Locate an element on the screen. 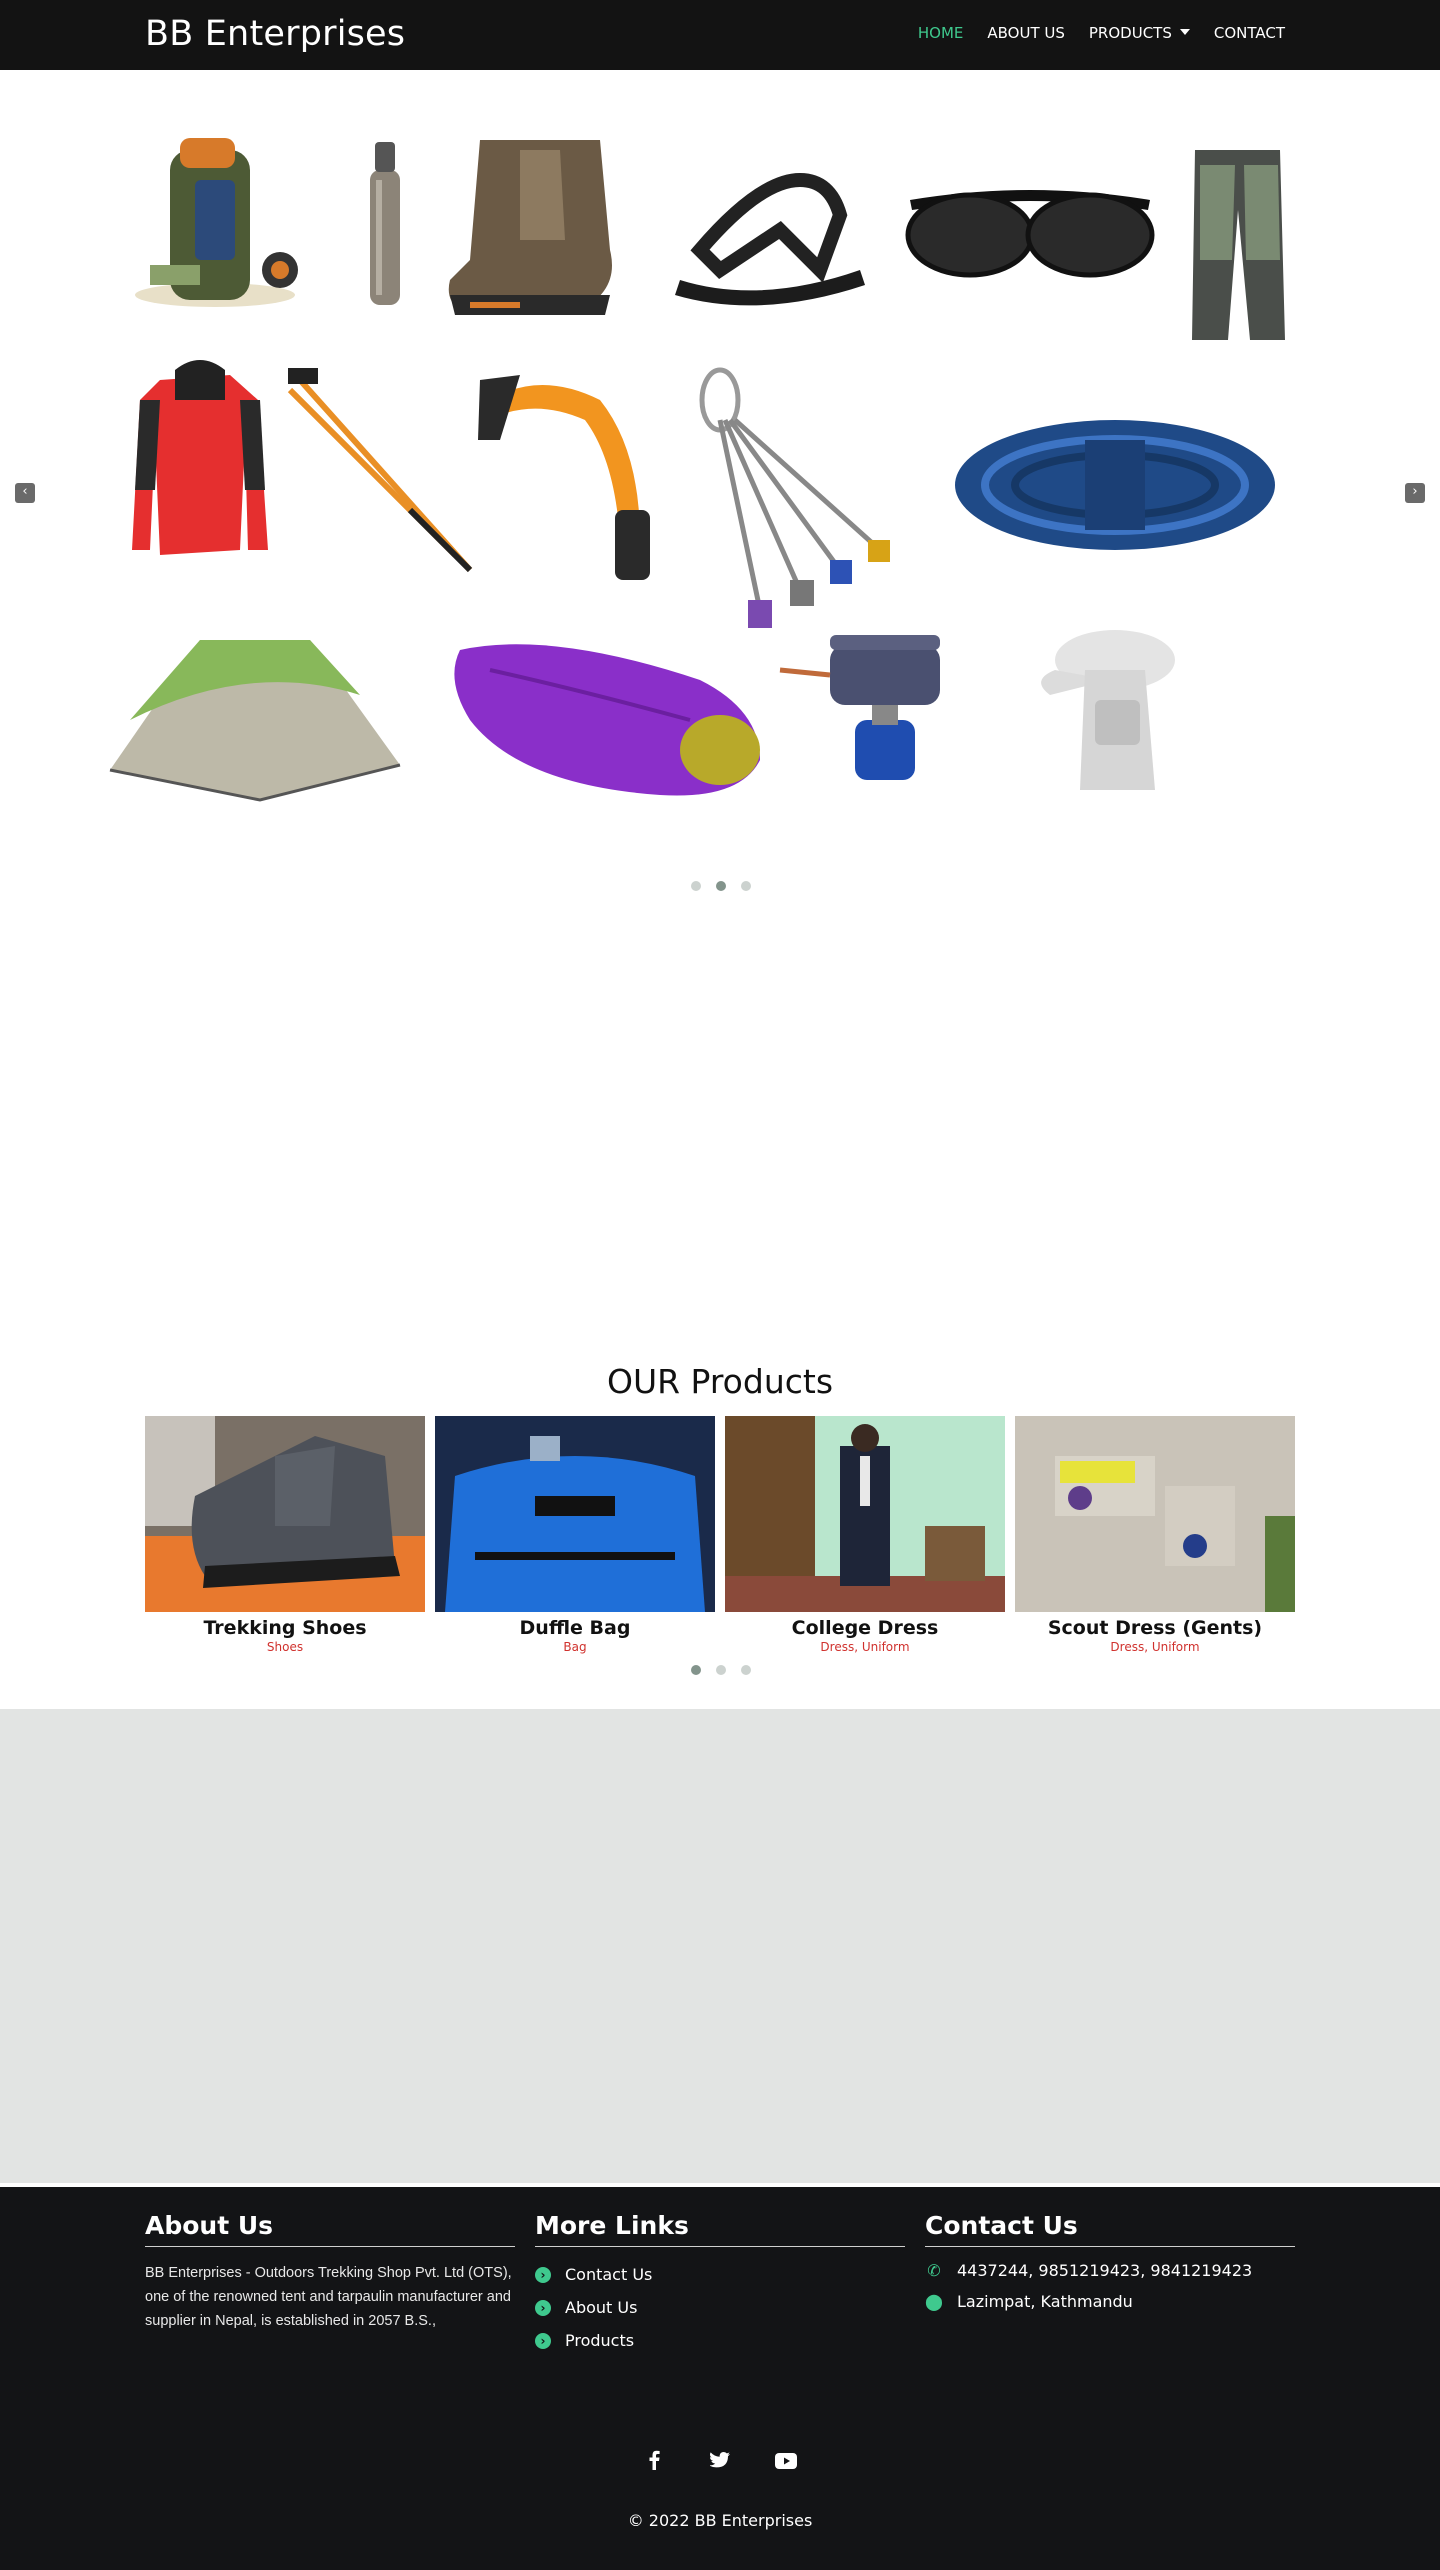  footer-link-label: Products is located at coordinates (600, 2340).